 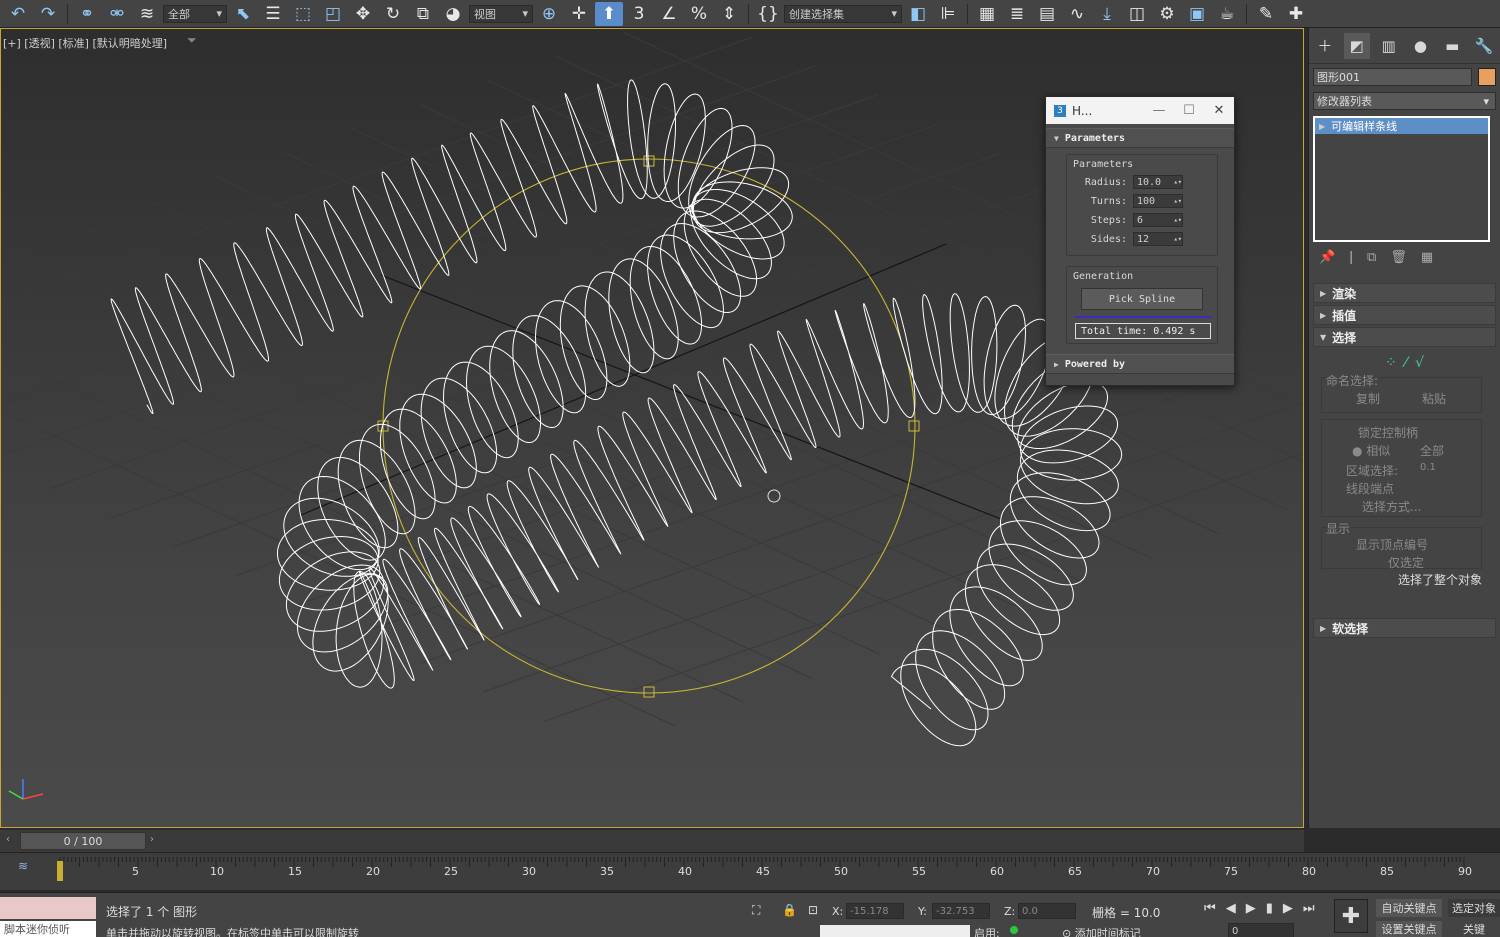 What do you see at coordinates (1370, 488) in the screenshot?
I see `segment-end-checkbox: 线段端点` at bounding box center [1370, 488].